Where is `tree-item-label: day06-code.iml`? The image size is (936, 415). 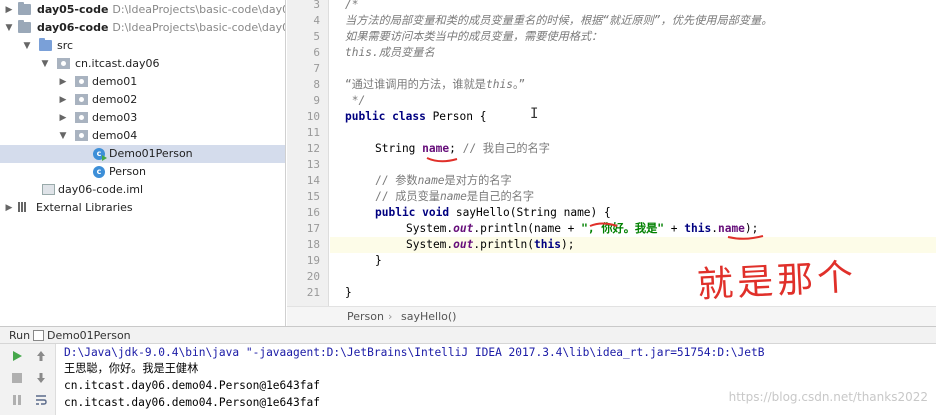 tree-item-label: day06-code.iml is located at coordinates (101, 189).